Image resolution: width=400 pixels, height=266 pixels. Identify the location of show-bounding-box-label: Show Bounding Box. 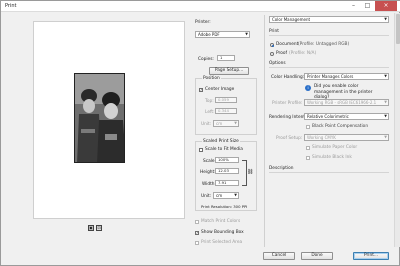
(222, 232).